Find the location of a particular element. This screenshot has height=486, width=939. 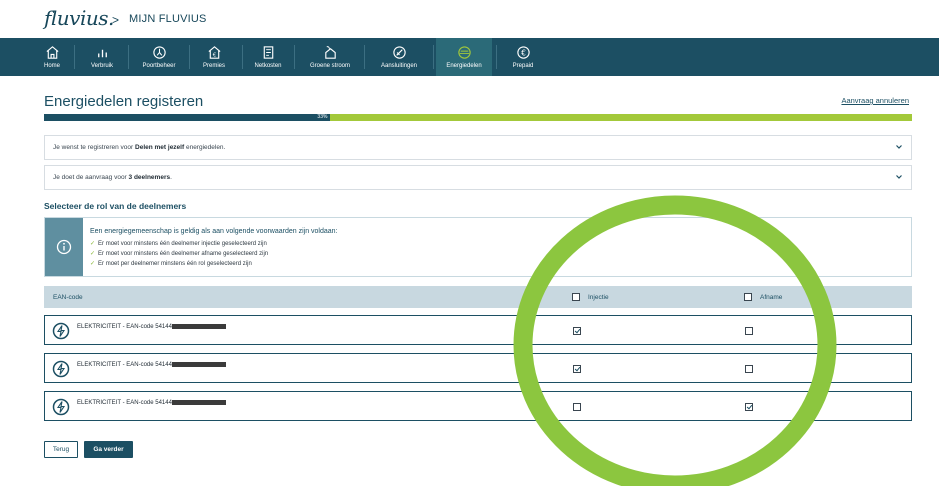

back-button: Terug is located at coordinates (61, 449).